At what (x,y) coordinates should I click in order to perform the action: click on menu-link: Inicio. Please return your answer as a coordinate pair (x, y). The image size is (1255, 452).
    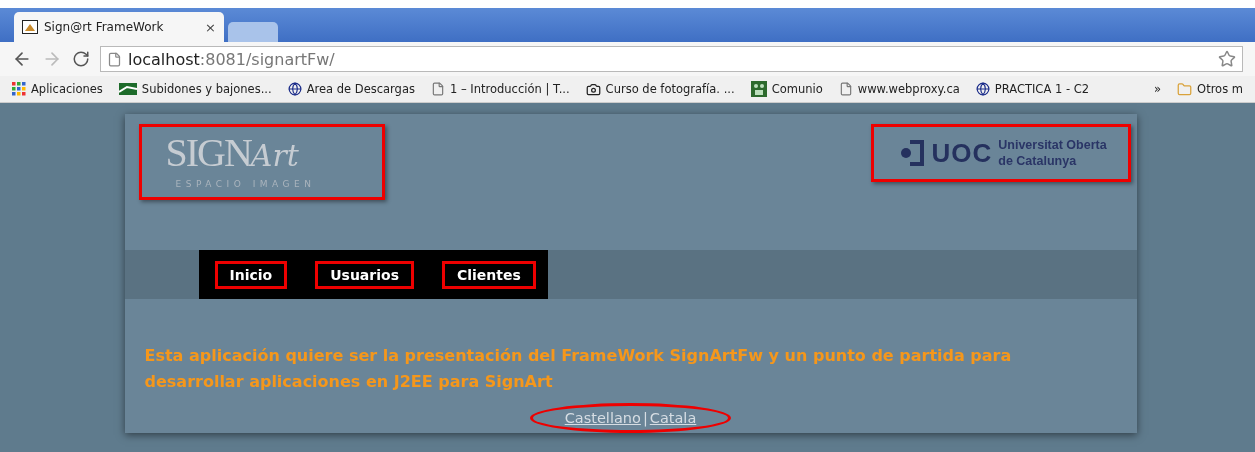
    Looking at the image, I should click on (251, 274).